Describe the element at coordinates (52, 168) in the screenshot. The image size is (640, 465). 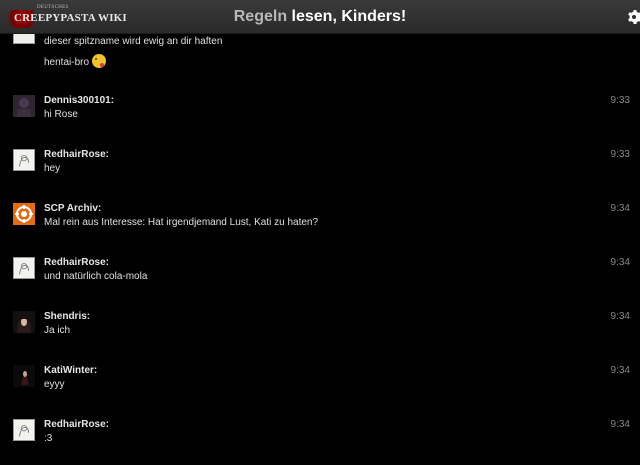
I see `message-text: hey` at that location.